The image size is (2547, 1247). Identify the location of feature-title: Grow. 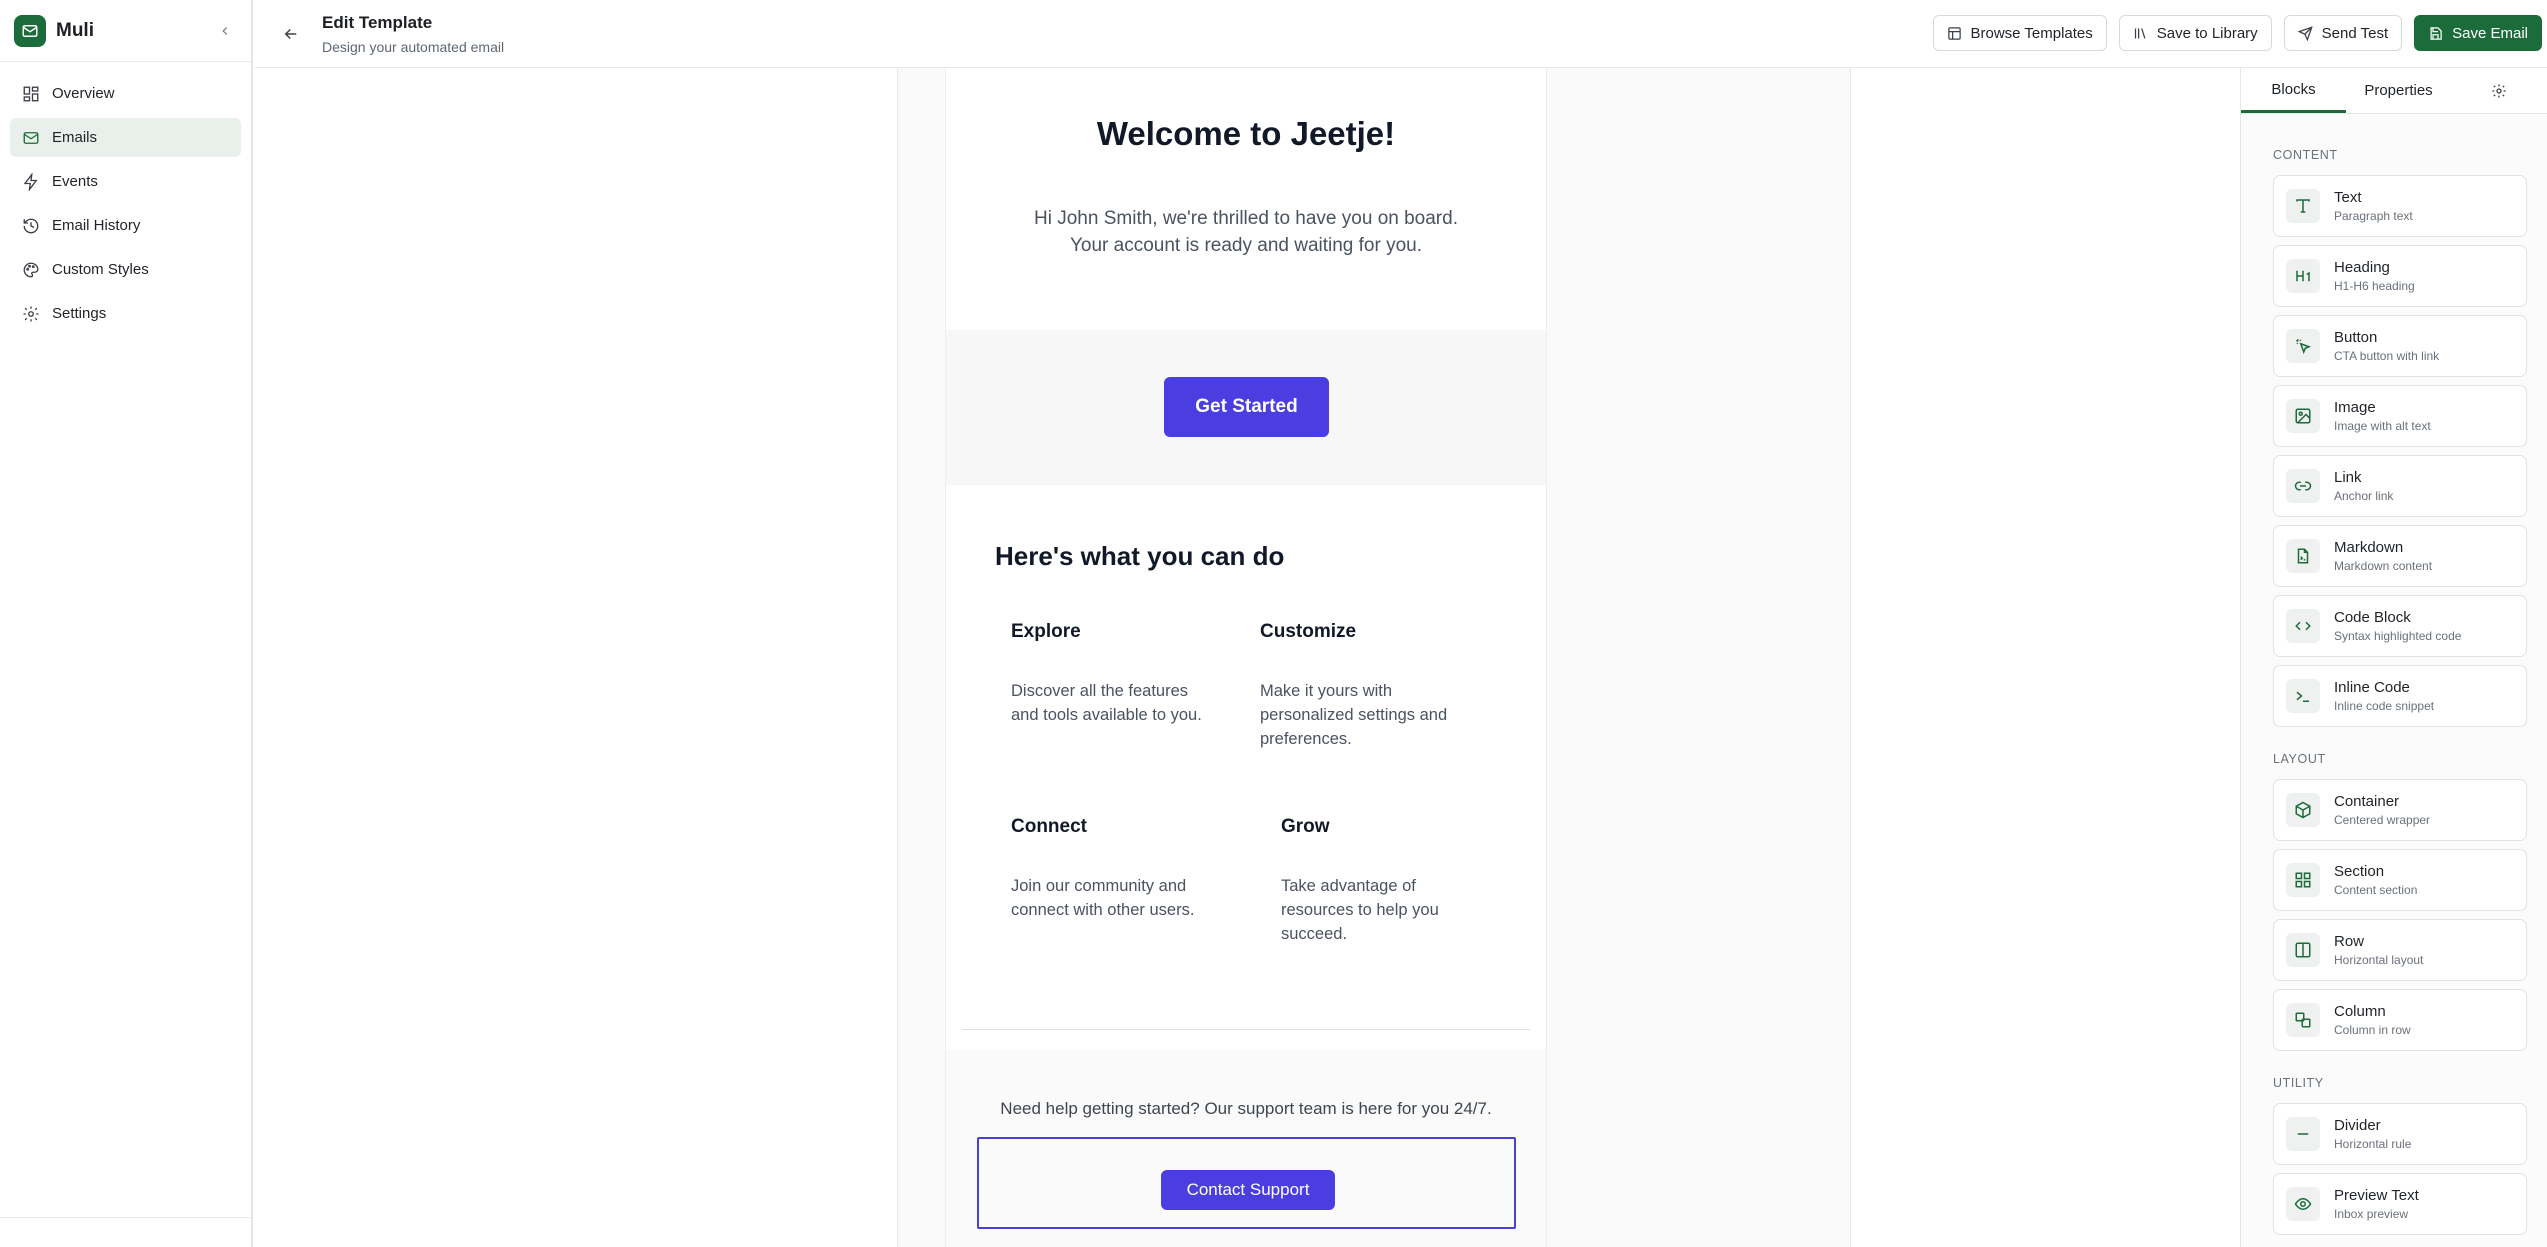
(1305, 826).